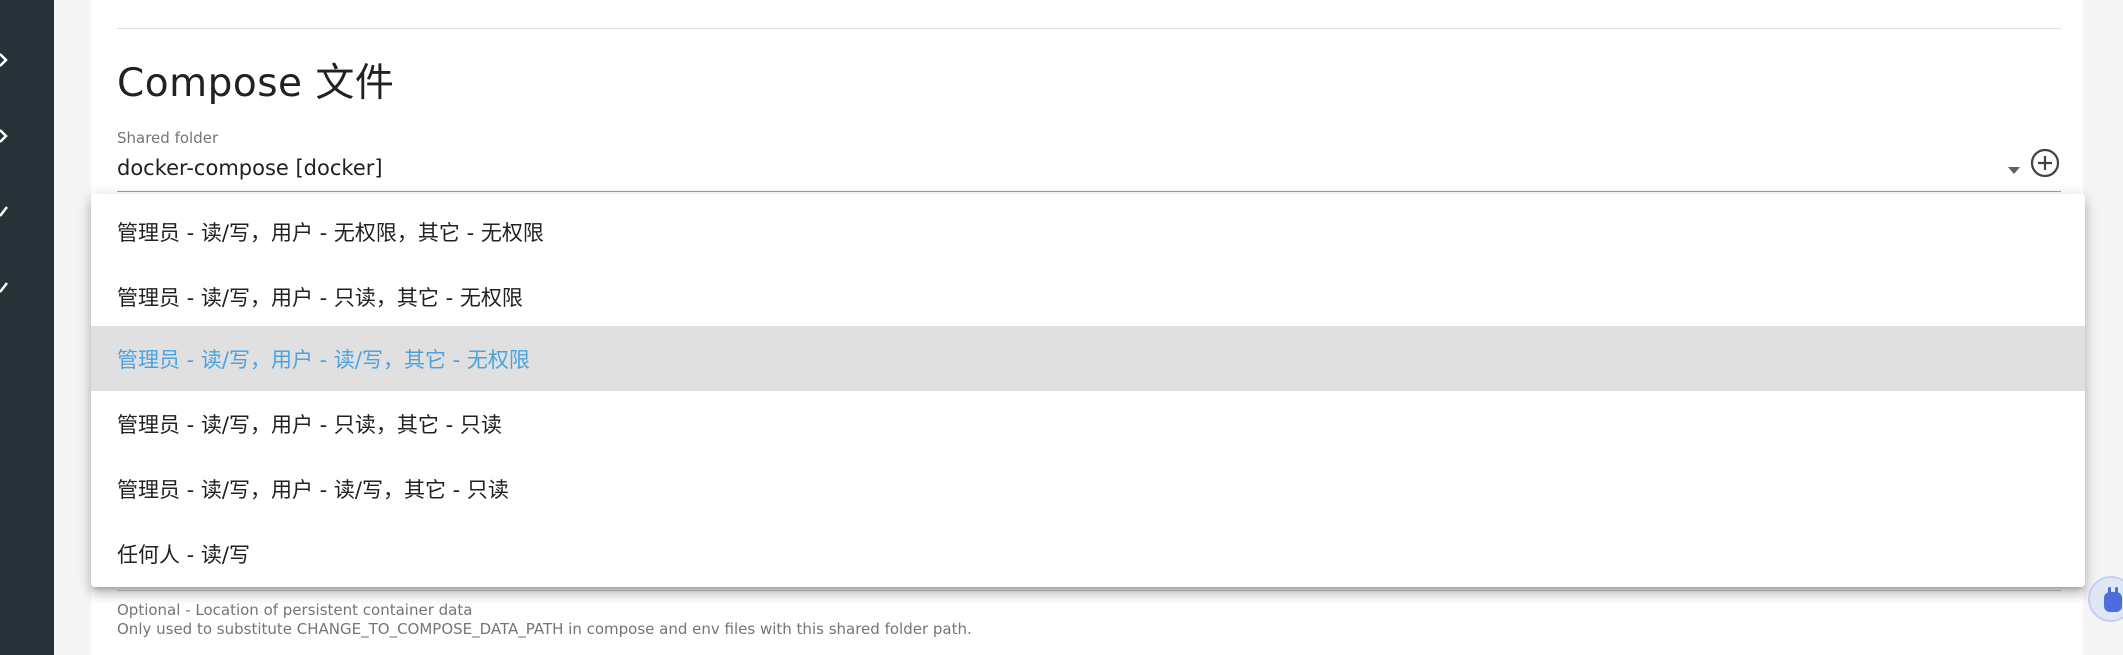 The image size is (2123, 655). I want to click on section-divider, so click(1089, 28).